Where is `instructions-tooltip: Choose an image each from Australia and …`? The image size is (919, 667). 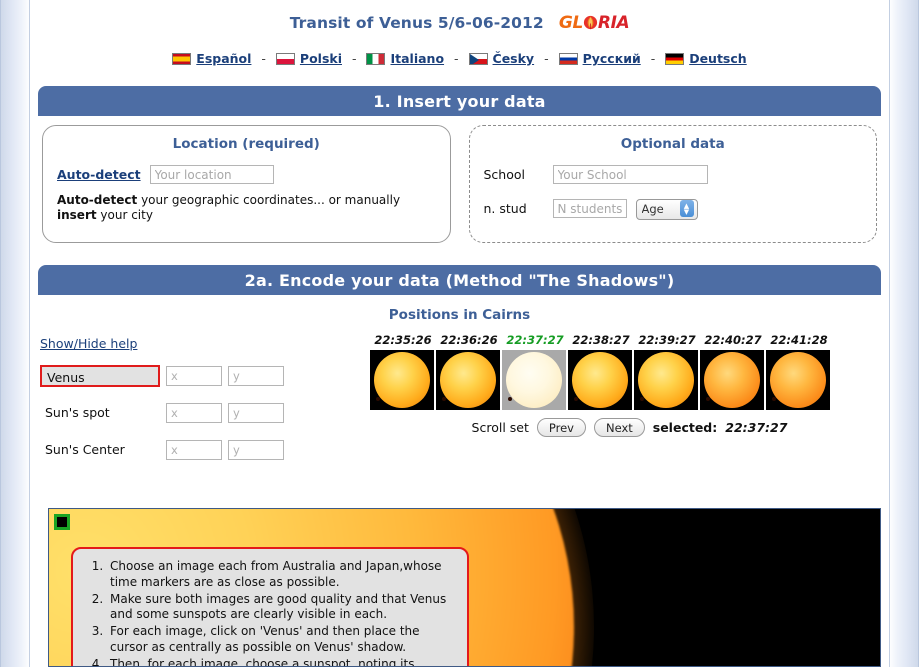
instructions-tooltip: Choose an image each from Australia and … is located at coordinates (270, 606).